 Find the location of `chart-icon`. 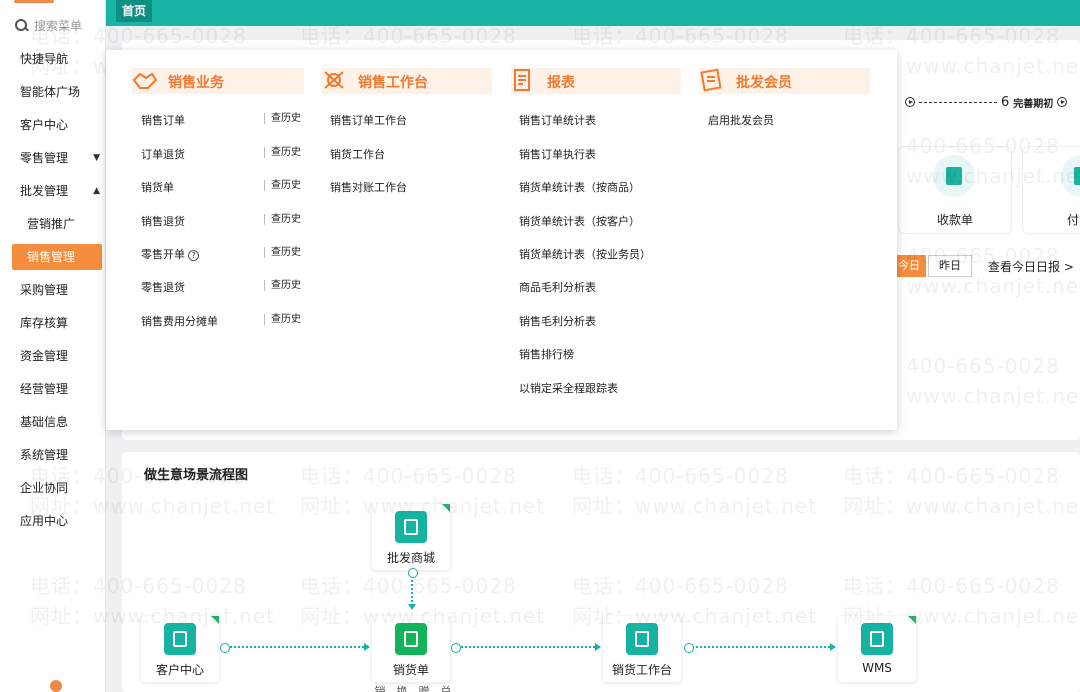

chart-icon is located at coordinates (180, 639).